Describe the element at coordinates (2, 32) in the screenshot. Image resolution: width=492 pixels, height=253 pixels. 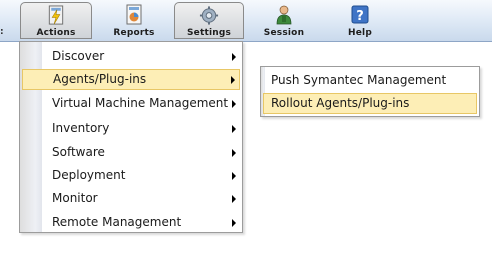
I see `toolbar-edge-mark: :` at that location.